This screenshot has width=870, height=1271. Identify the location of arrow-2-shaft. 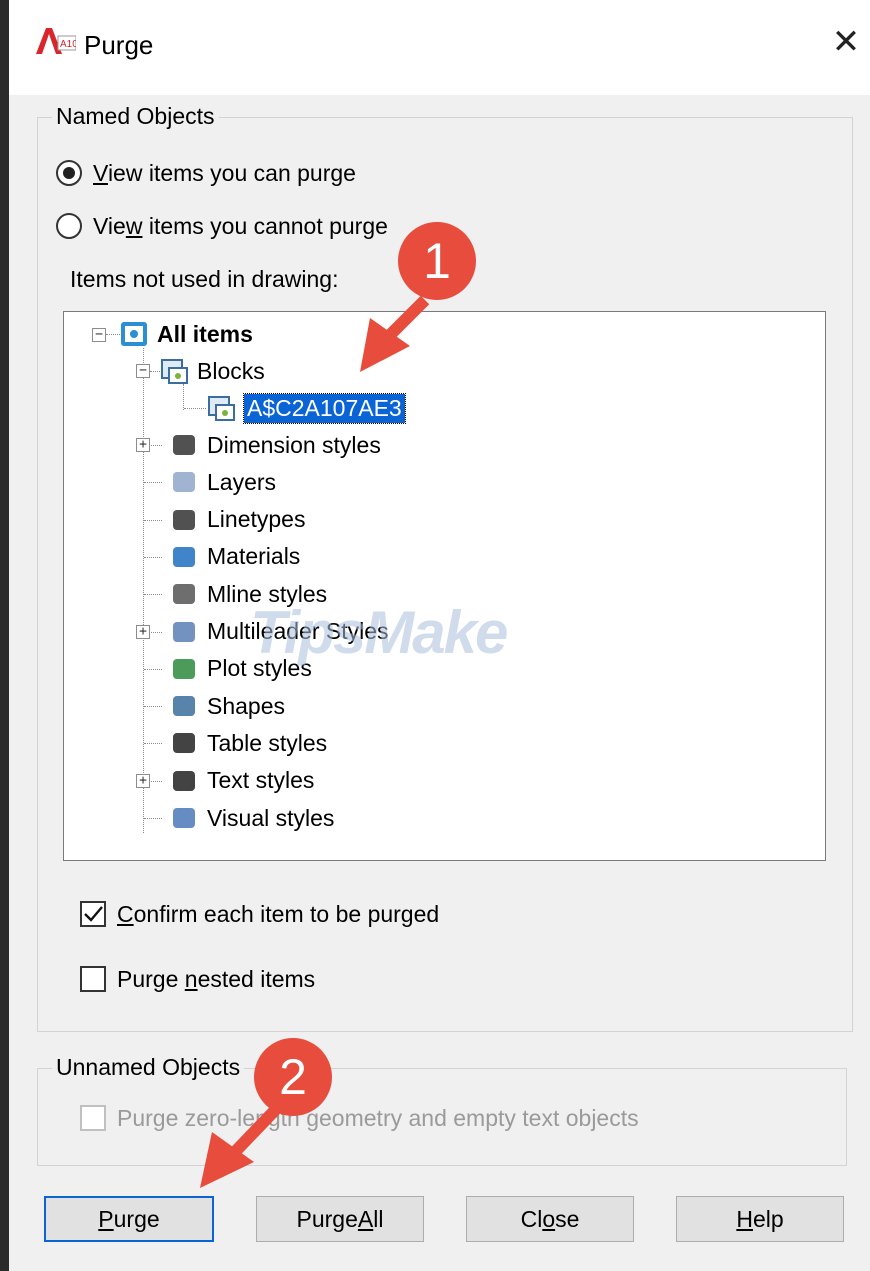
(256, 1130).